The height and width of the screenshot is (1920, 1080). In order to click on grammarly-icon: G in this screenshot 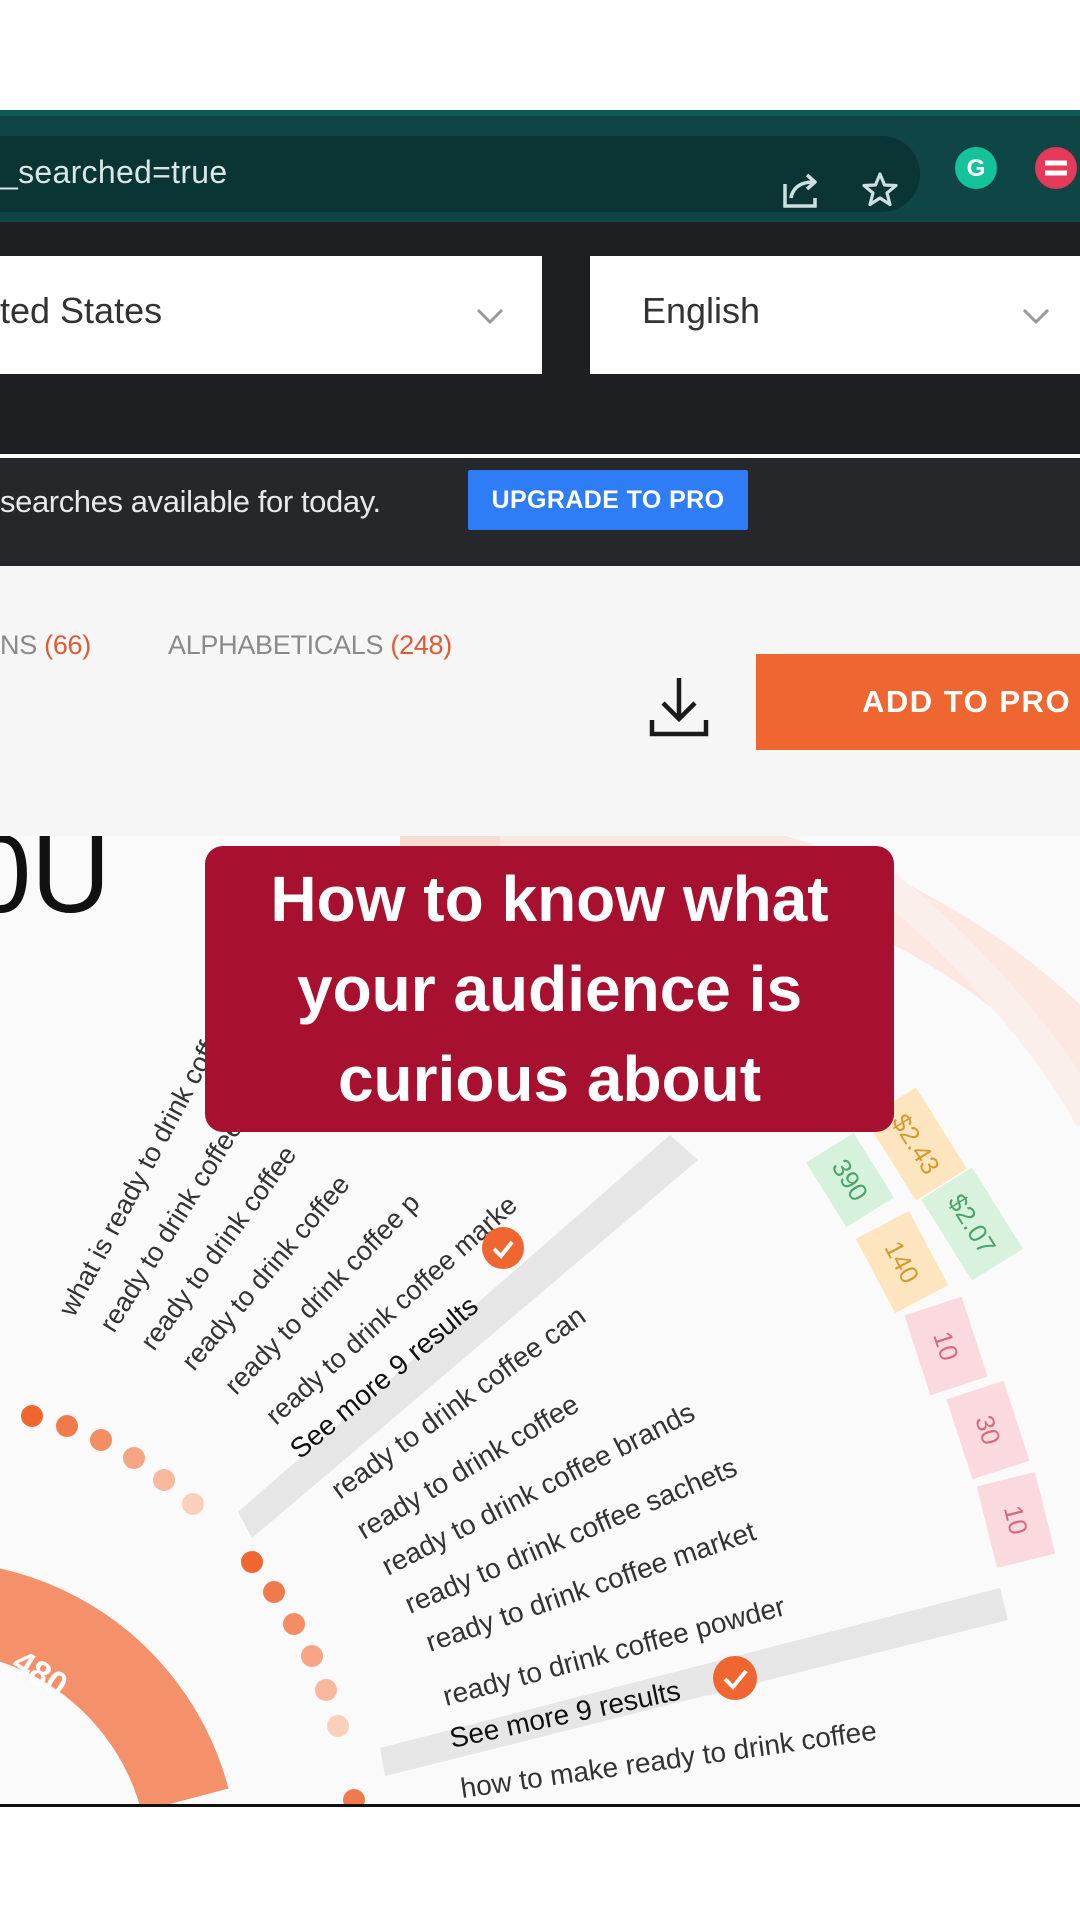, I will do `click(976, 168)`.